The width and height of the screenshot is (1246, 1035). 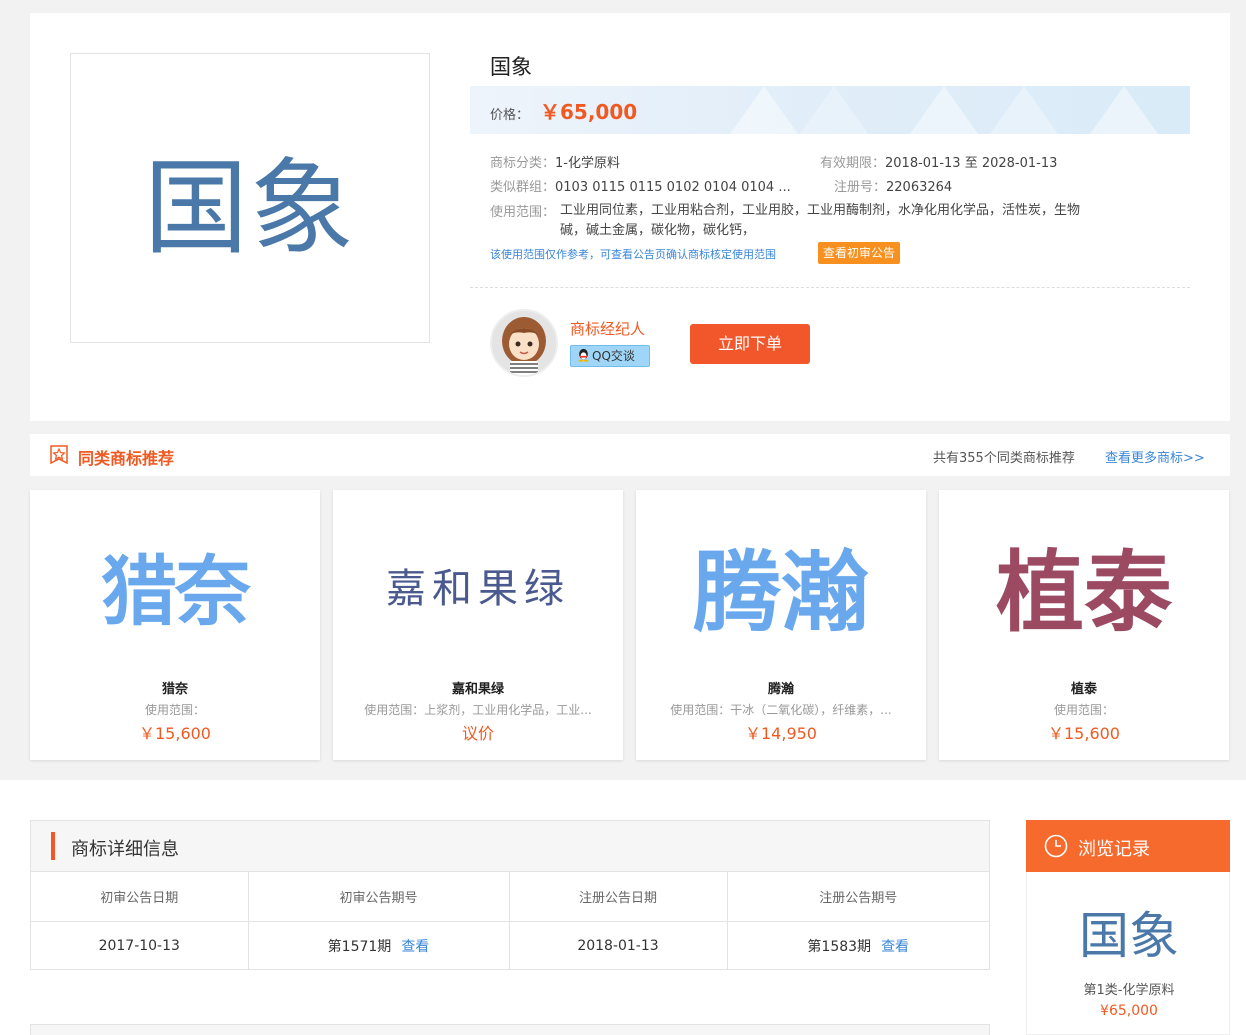 I want to click on validity-row: 有效期限：2018-01-13 至 2028-01-13, so click(x=938, y=161).